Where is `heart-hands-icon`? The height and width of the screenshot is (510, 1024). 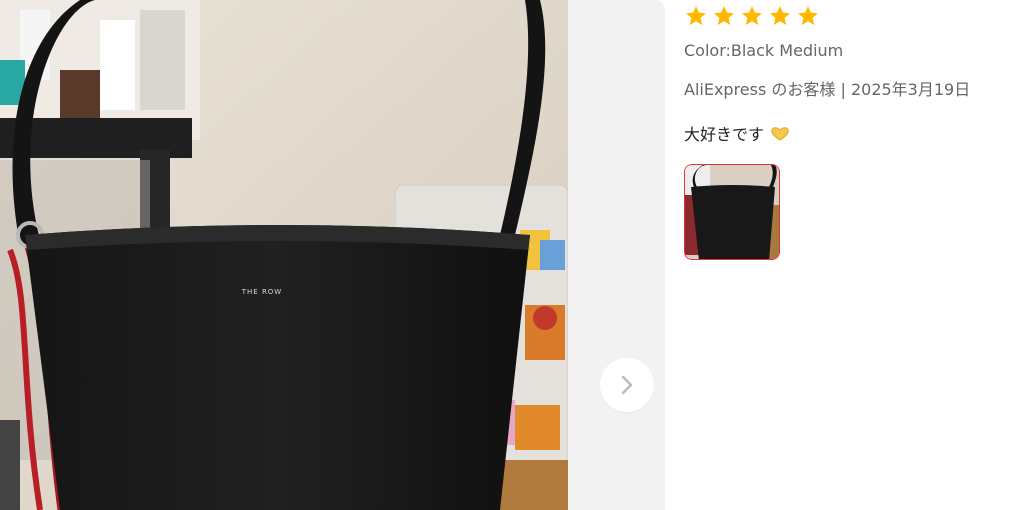 heart-hands-icon is located at coordinates (780, 134).